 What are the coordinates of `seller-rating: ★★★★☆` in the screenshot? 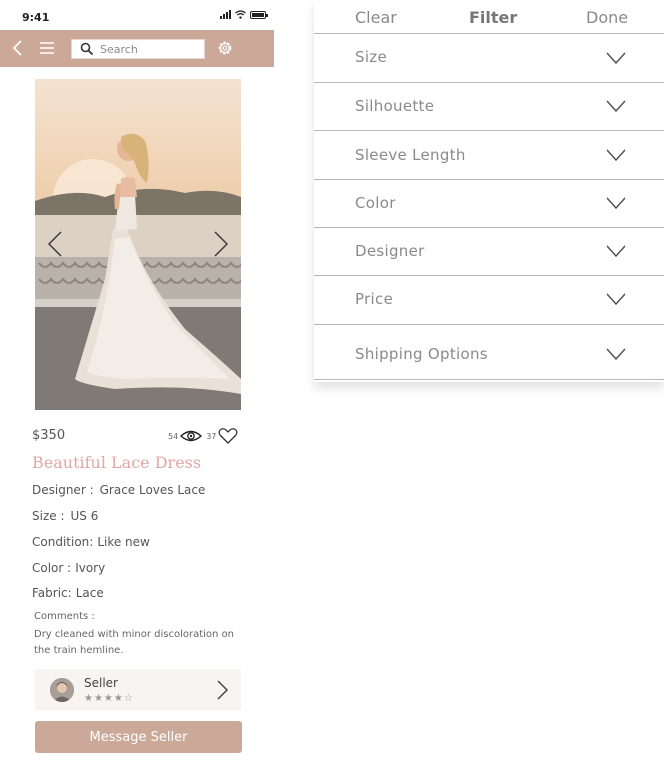 It's located at (109, 698).